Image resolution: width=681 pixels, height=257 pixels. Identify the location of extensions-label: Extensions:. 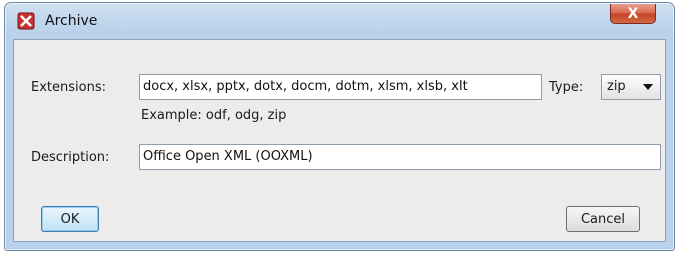
(68, 87).